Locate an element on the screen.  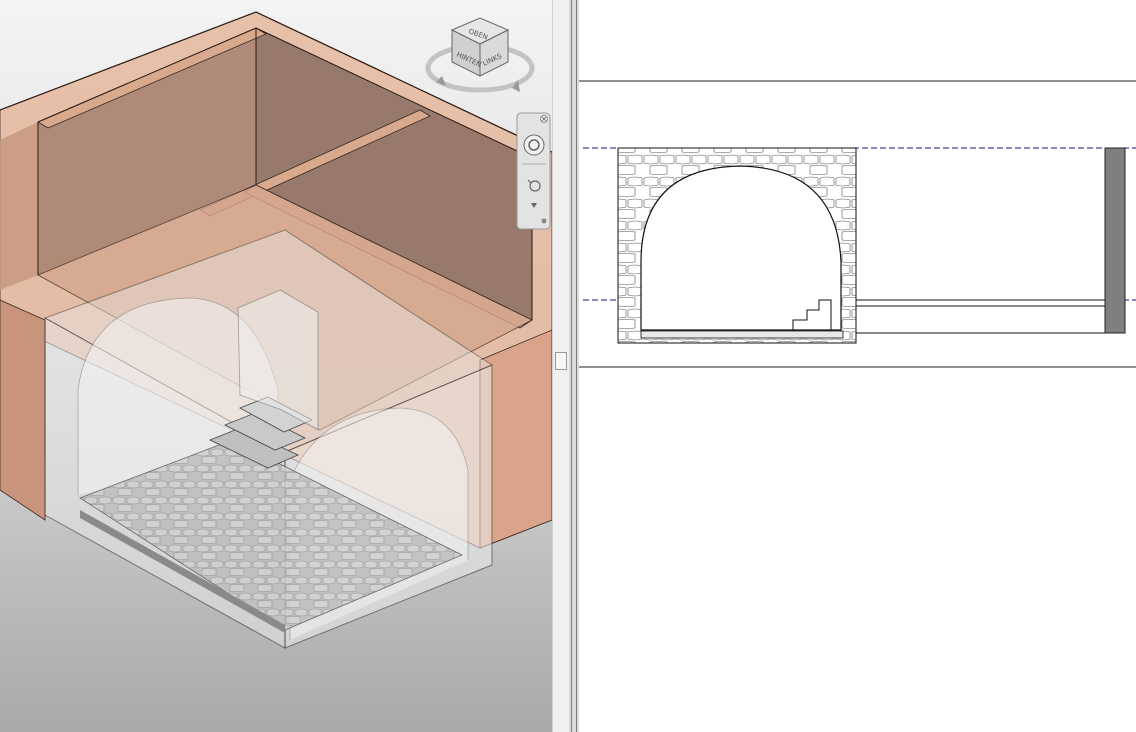
view-splitter is located at coordinates (574, 366).